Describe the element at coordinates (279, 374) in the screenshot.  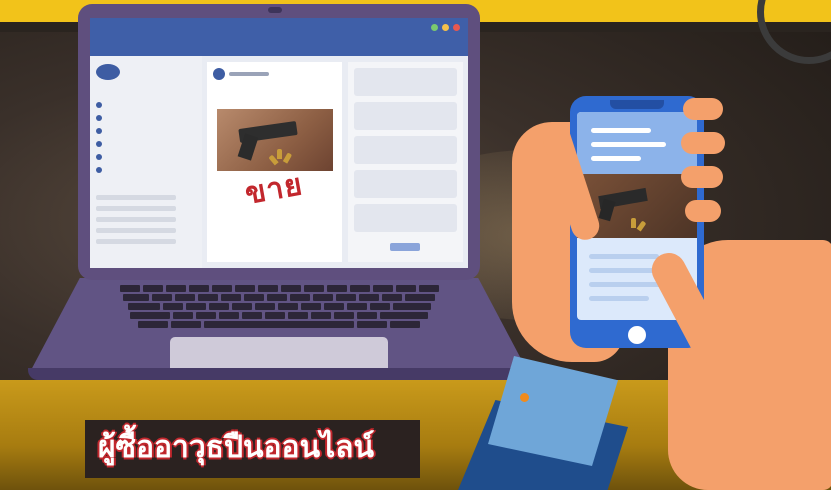
I see `laptop-front-edge` at that location.